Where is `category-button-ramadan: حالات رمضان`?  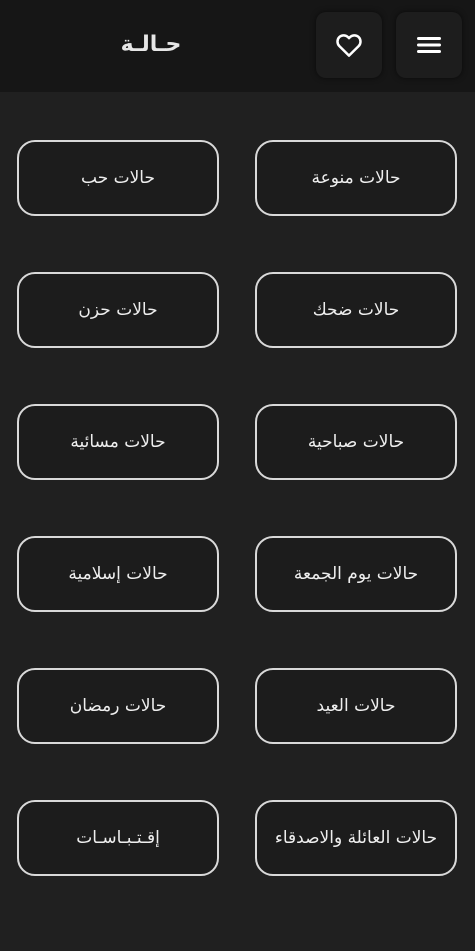 category-button-ramadan: حالات رمضان is located at coordinates (118, 706).